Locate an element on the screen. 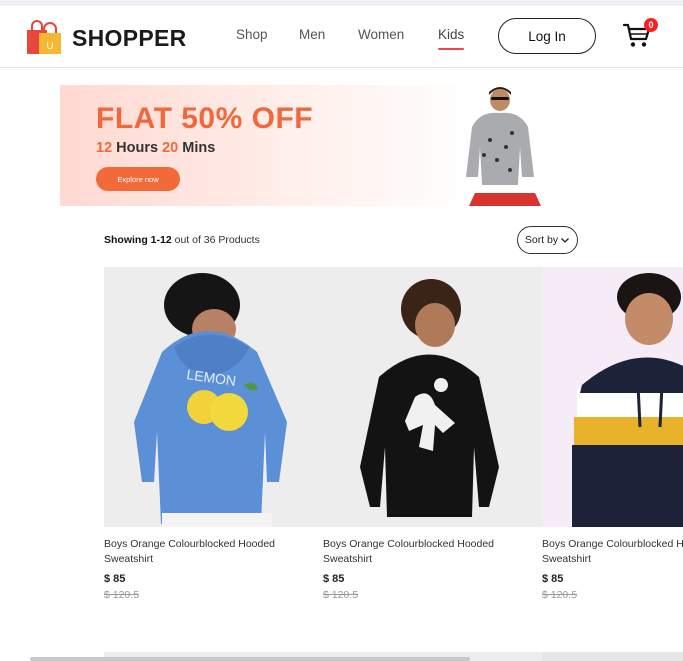 This screenshot has width=683, height=661. cart-button: 0 is located at coordinates (640, 35).